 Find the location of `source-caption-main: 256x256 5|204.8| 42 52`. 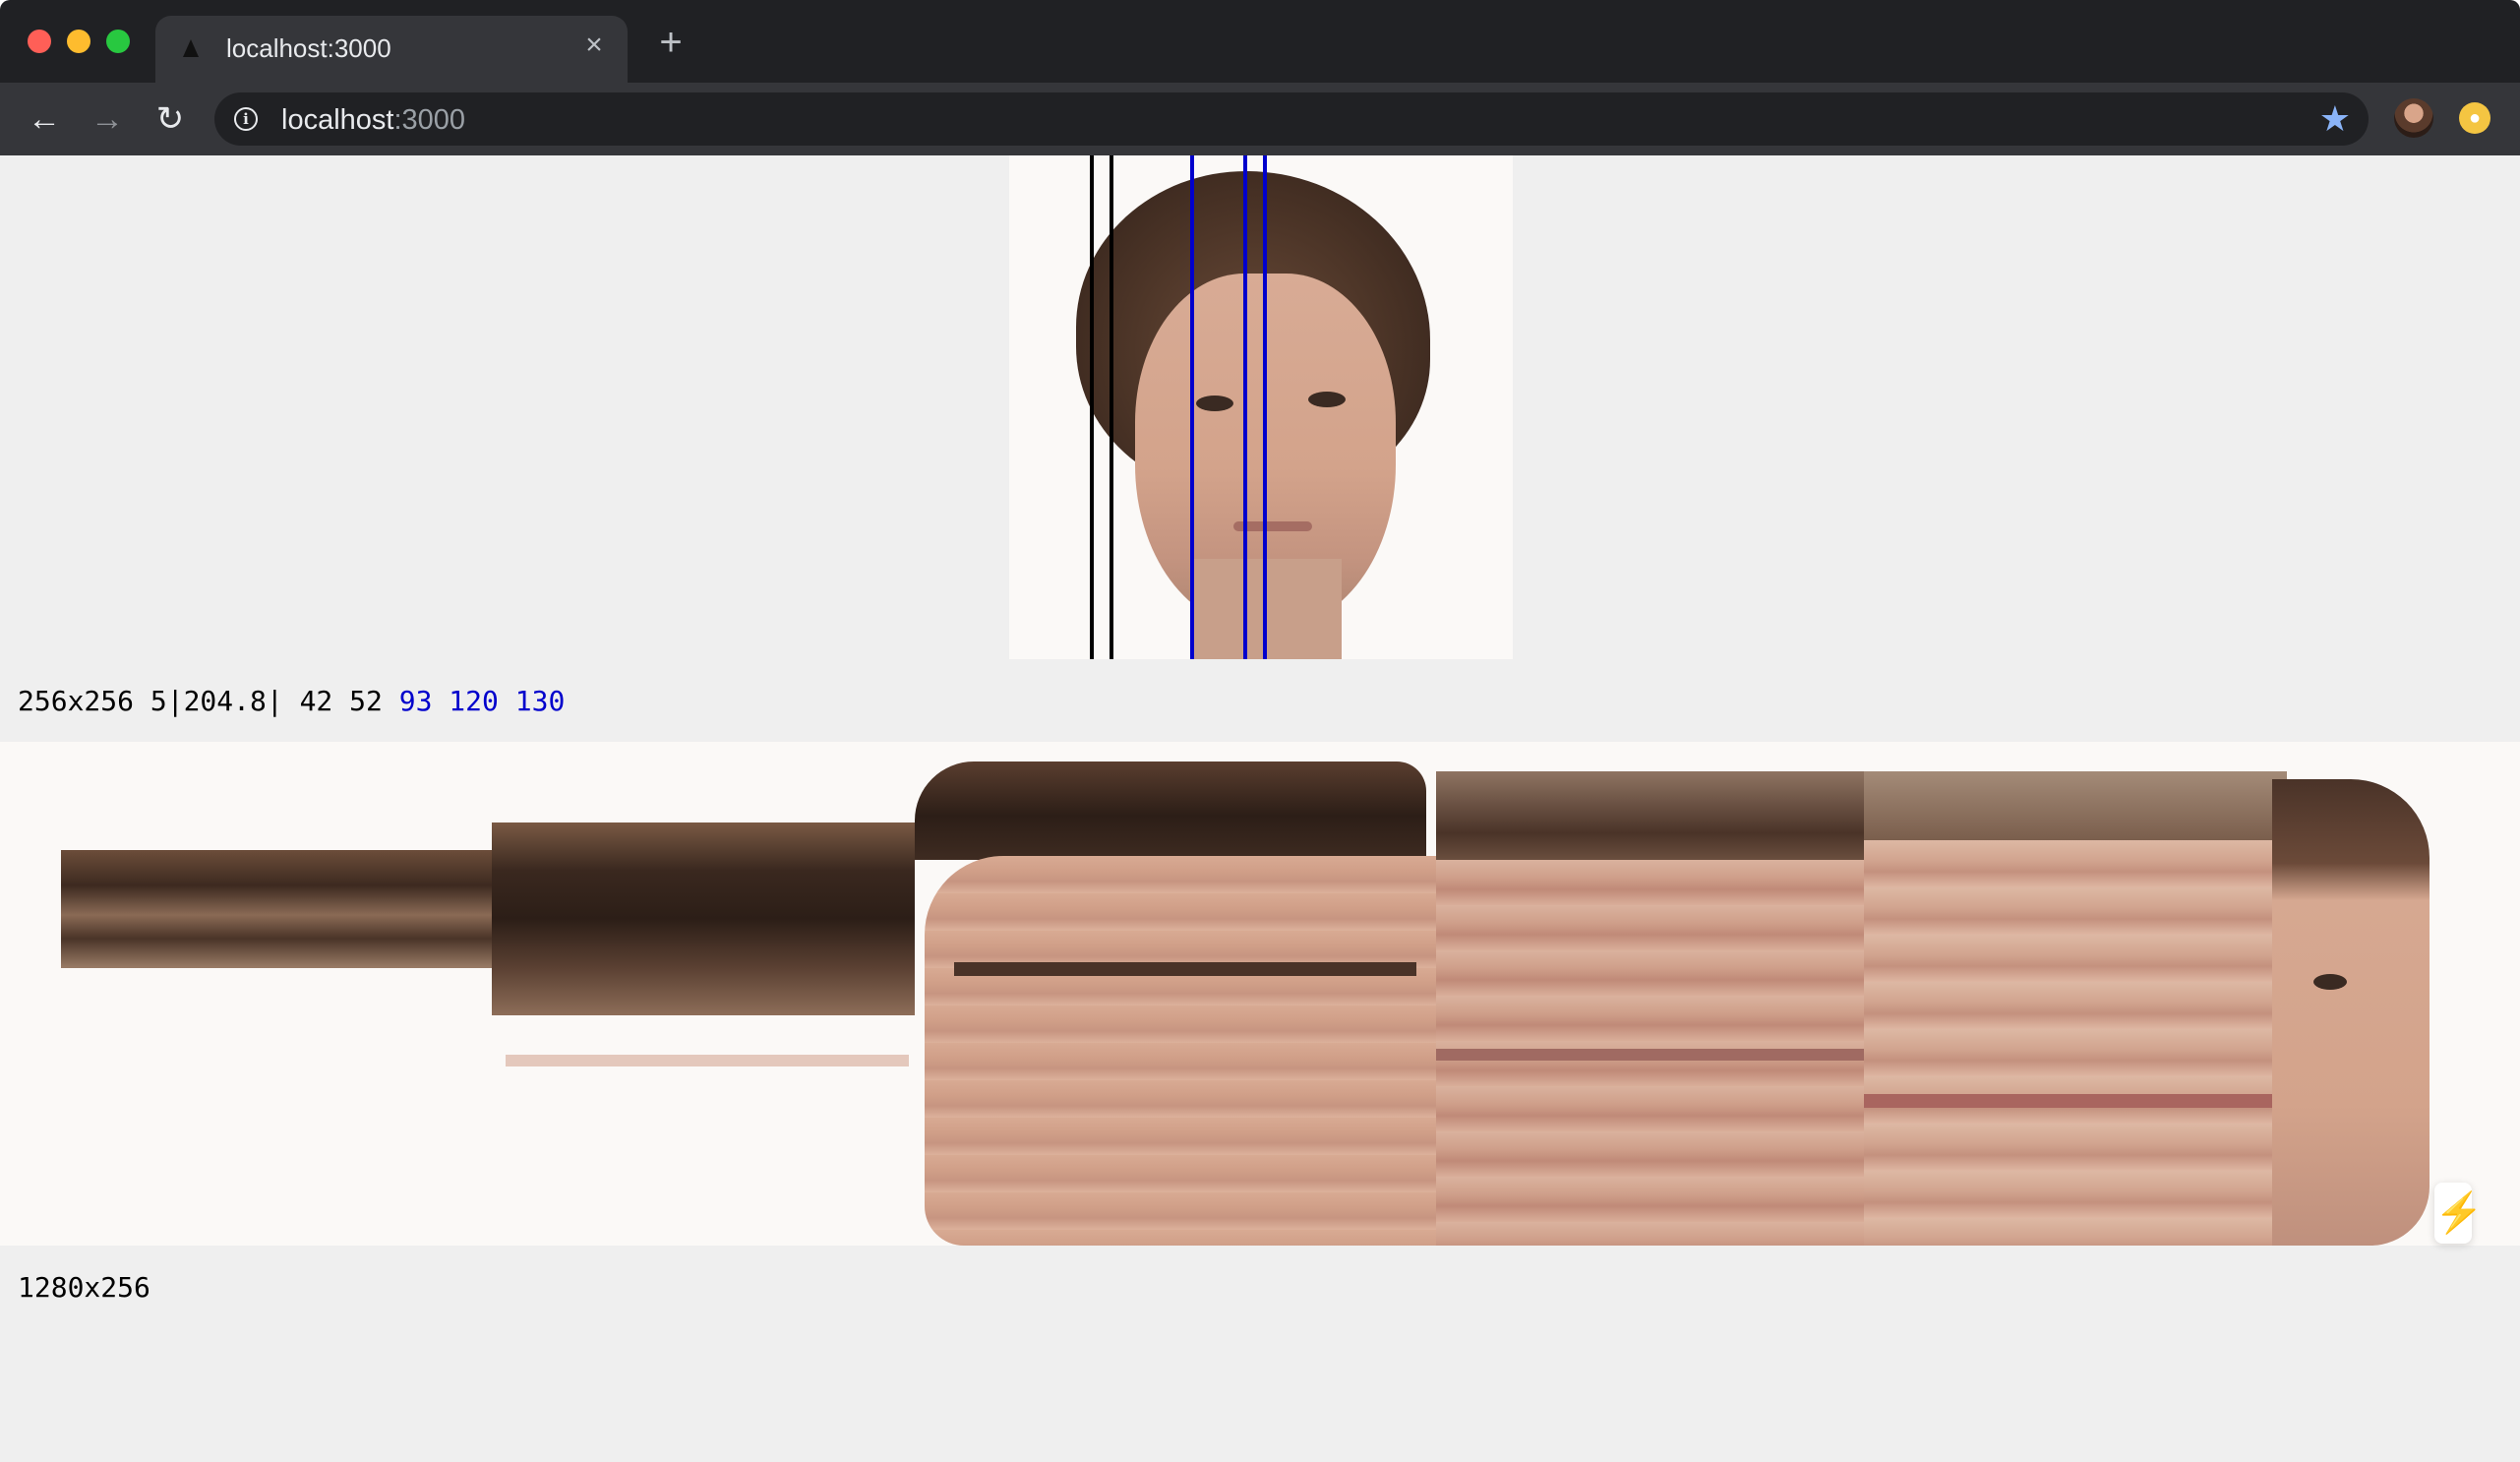

source-caption-main: 256x256 5|204.8| 42 52 is located at coordinates (208, 701).